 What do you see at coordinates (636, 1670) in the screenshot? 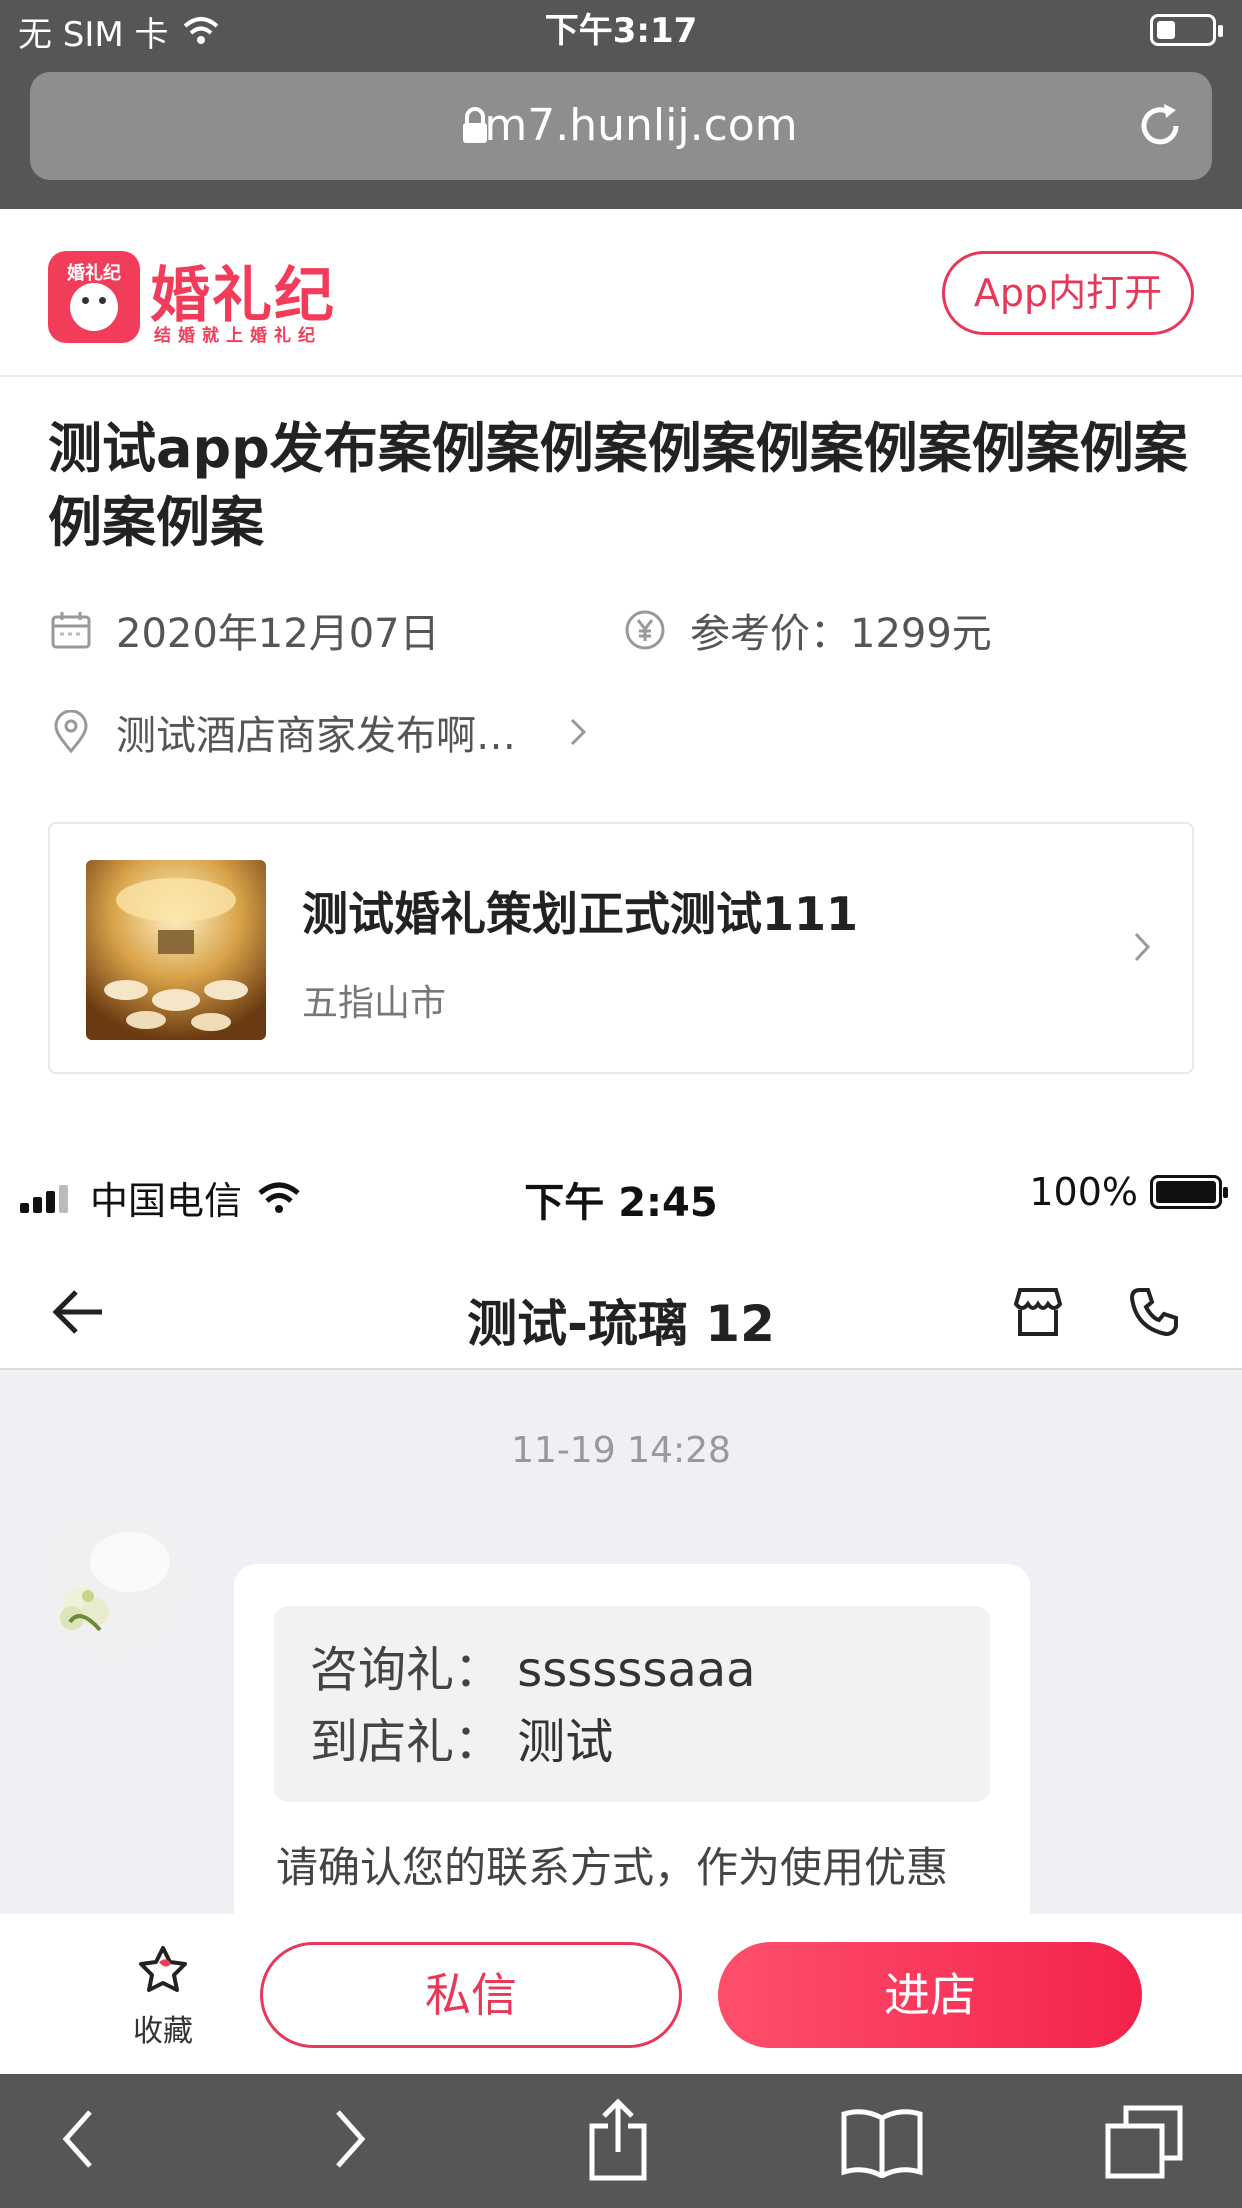
I see `gift-consult-value: ssssssaaa` at bounding box center [636, 1670].